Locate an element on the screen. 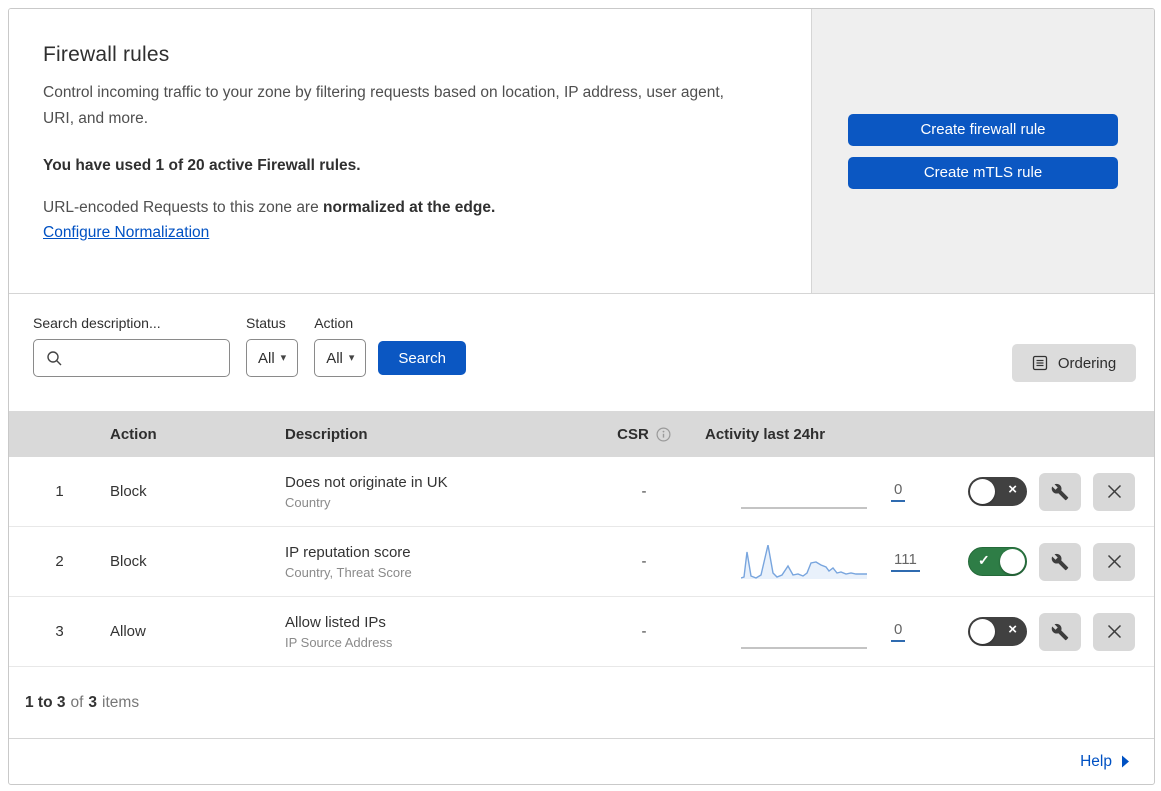 This screenshot has height=791, width=1161. actions-panel: Create firewall rule Create mTLS rule is located at coordinates (983, 151).